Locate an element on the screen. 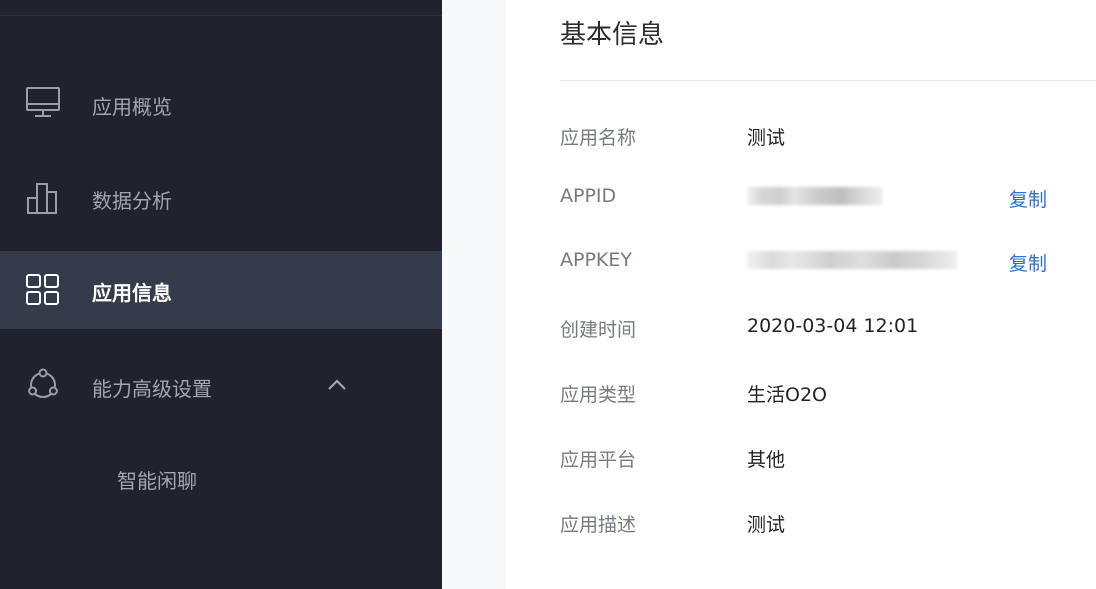 This screenshot has height=589, width=1096. field-label: 应用名称 is located at coordinates (598, 138).